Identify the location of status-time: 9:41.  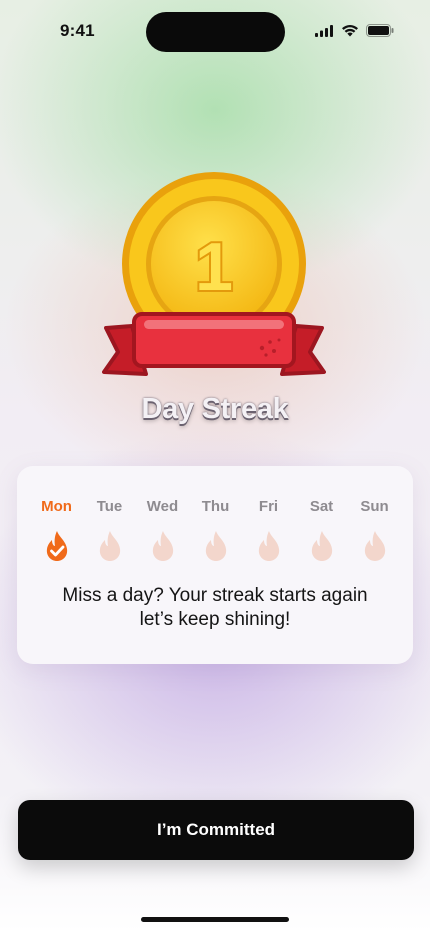
(77, 30).